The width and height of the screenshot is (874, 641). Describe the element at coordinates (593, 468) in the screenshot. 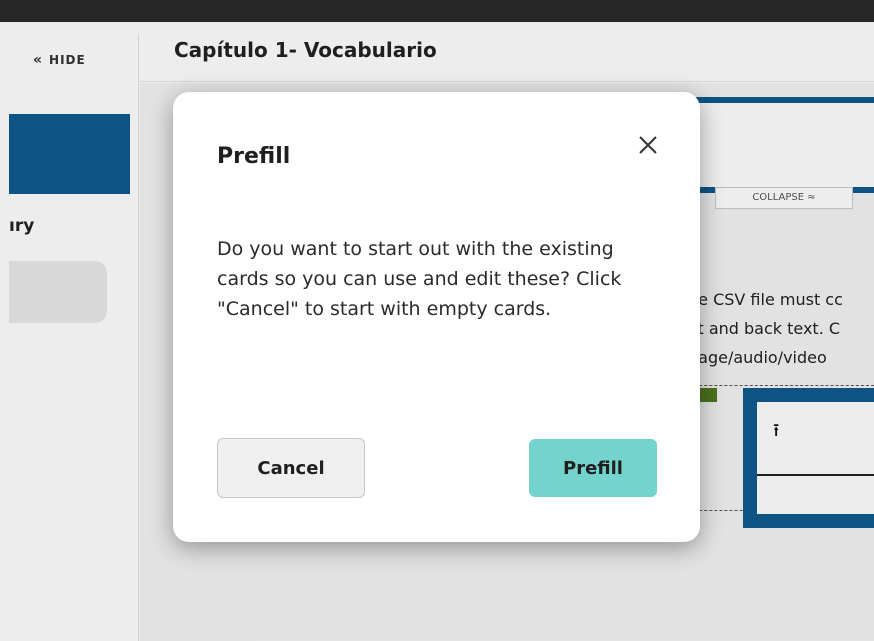

I see `prefill-button: Prefill` at that location.